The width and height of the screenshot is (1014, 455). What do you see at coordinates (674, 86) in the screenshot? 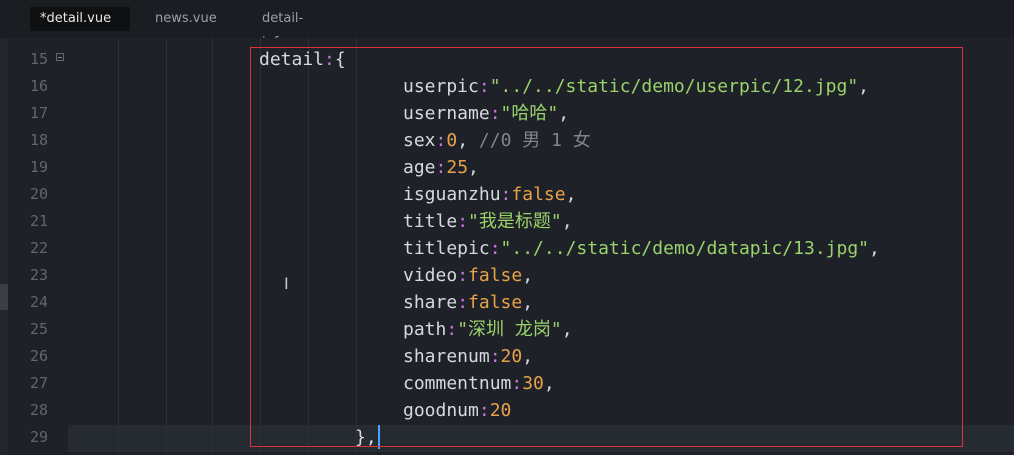
I see `code-string: "../../static/demo/userpic/12.jpg"` at bounding box center [674, 86].